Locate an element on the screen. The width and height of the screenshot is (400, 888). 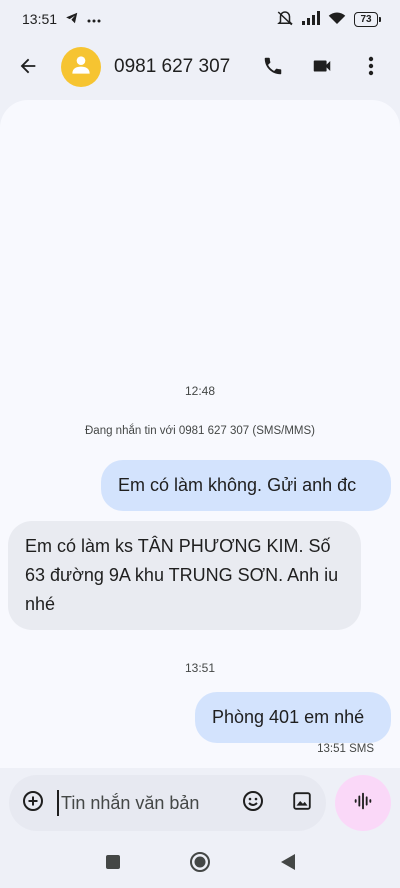
attach-button is located at coordinates (33, 803).